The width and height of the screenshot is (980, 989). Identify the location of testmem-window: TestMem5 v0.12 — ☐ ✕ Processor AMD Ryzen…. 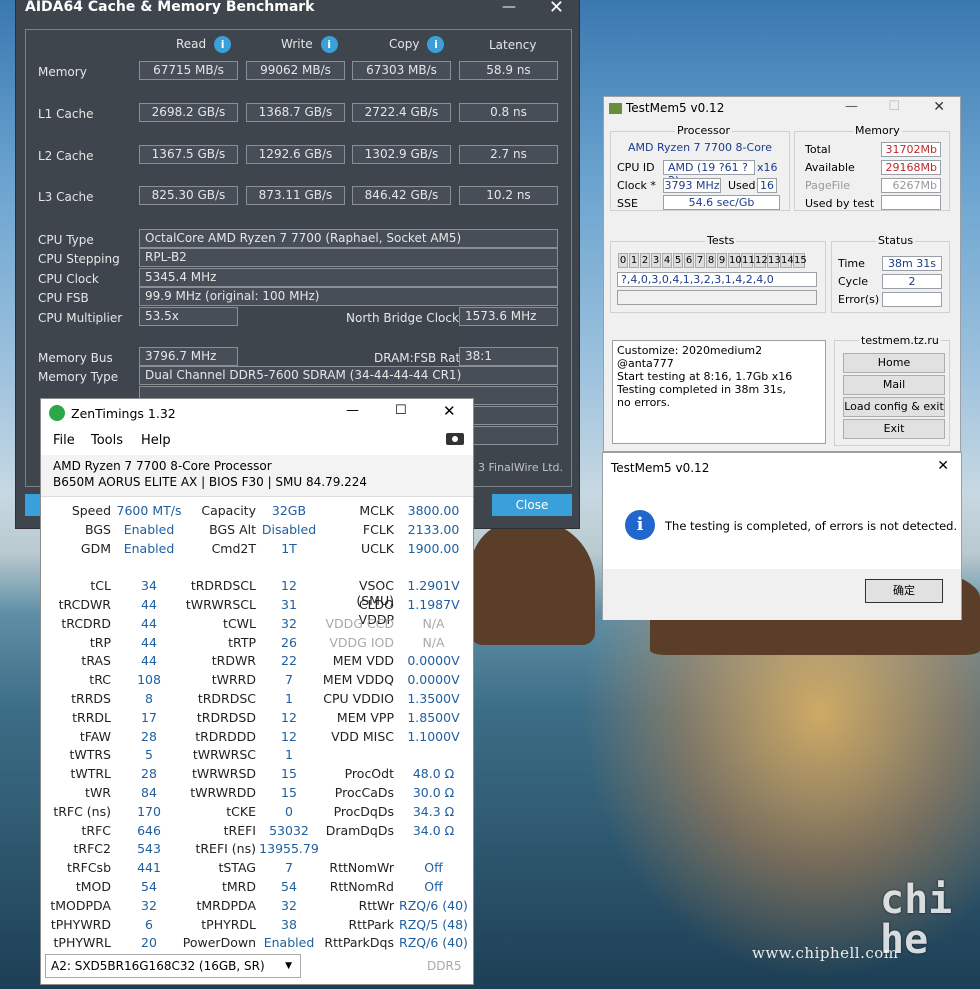
(782, 274).